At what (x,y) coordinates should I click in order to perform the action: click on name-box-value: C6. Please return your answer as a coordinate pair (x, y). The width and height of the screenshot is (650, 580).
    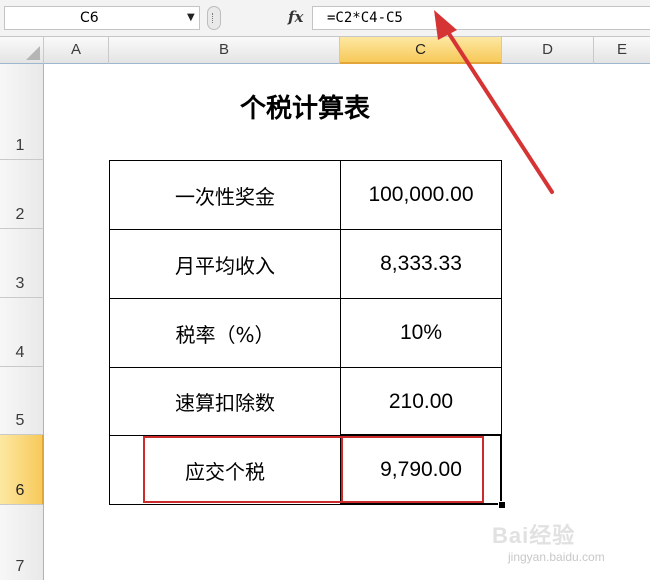
    Looking at the image, I should click on (89, 18).